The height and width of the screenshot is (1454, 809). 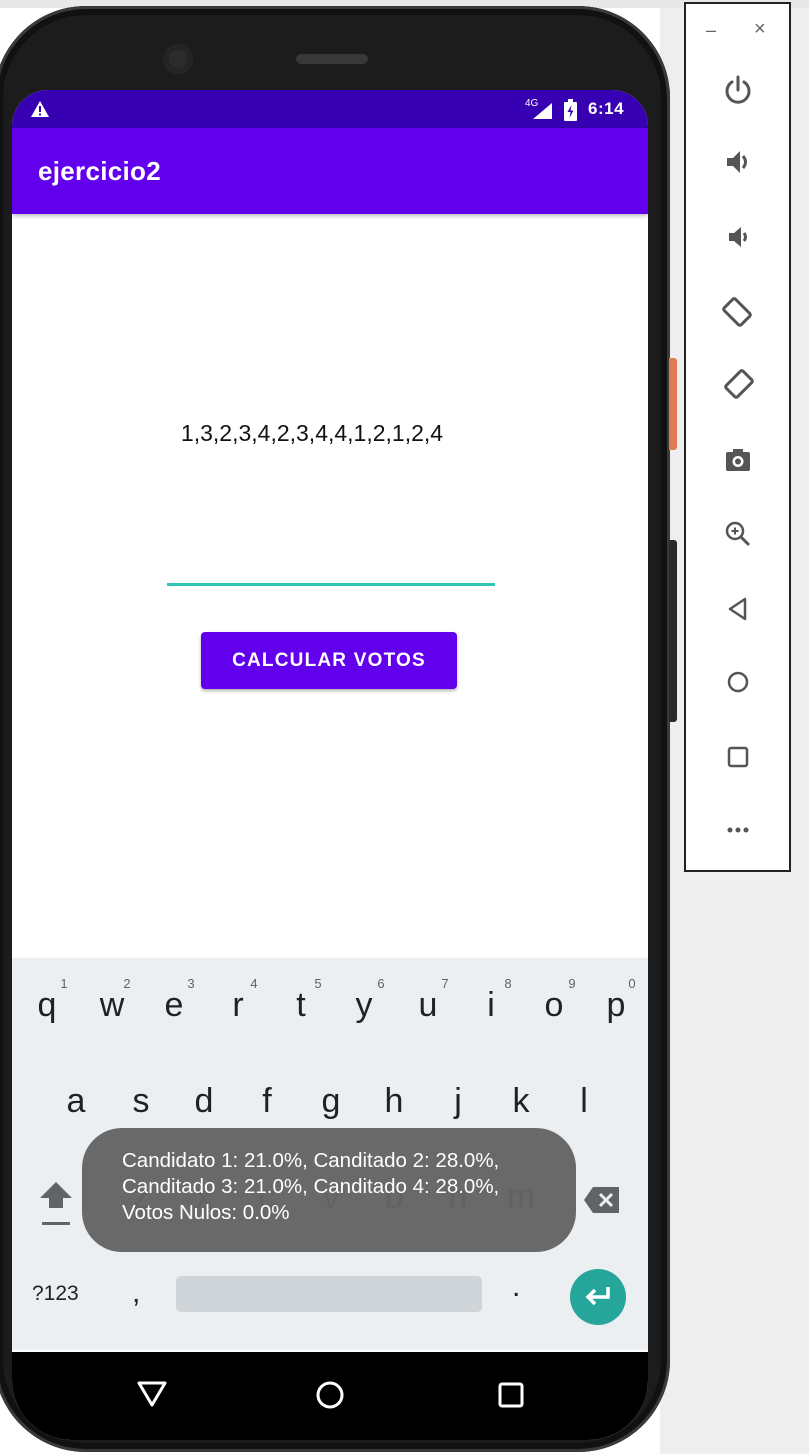 I want to click on key-f: f, so click(x=267, y=1101).